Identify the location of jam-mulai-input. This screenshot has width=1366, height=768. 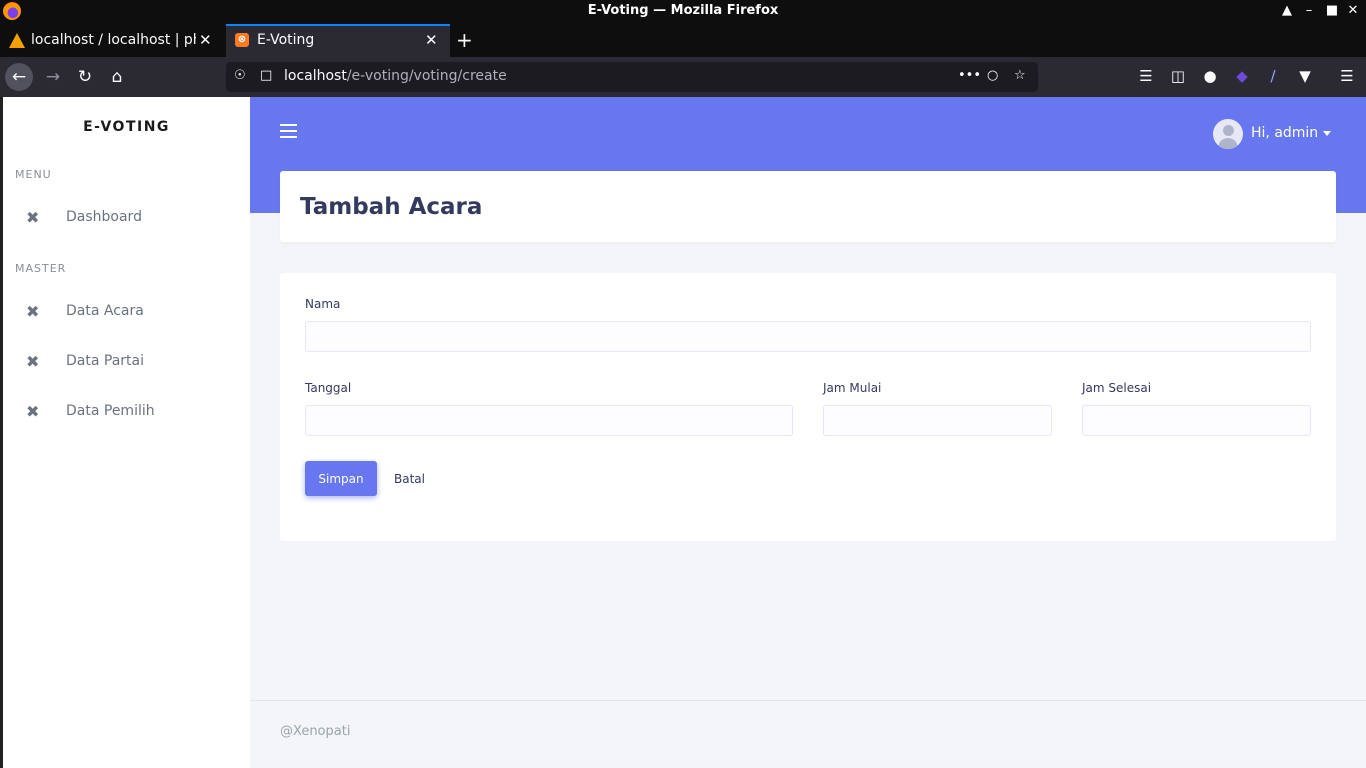
(937, 420).